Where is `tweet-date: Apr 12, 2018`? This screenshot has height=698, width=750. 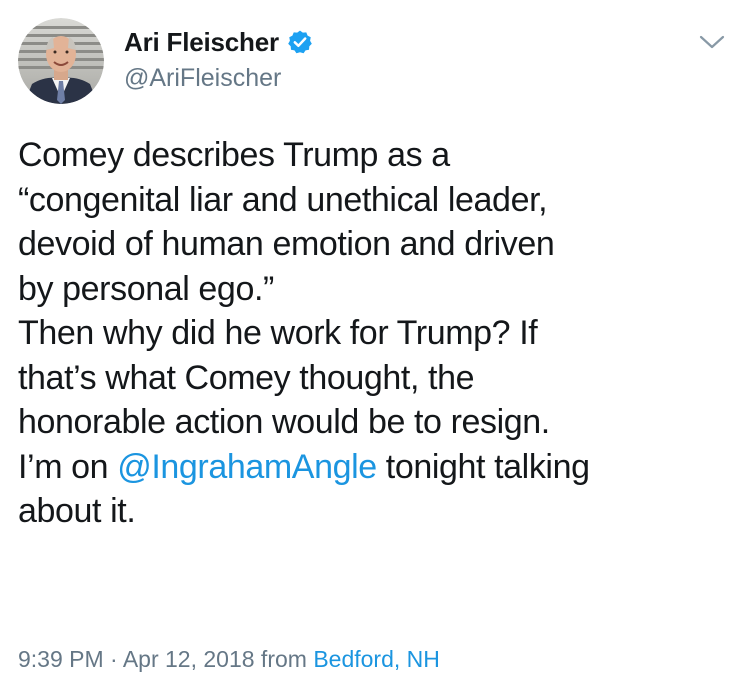
tweet-date: Apr 12, 2018 is located at coordinates (189, 659).